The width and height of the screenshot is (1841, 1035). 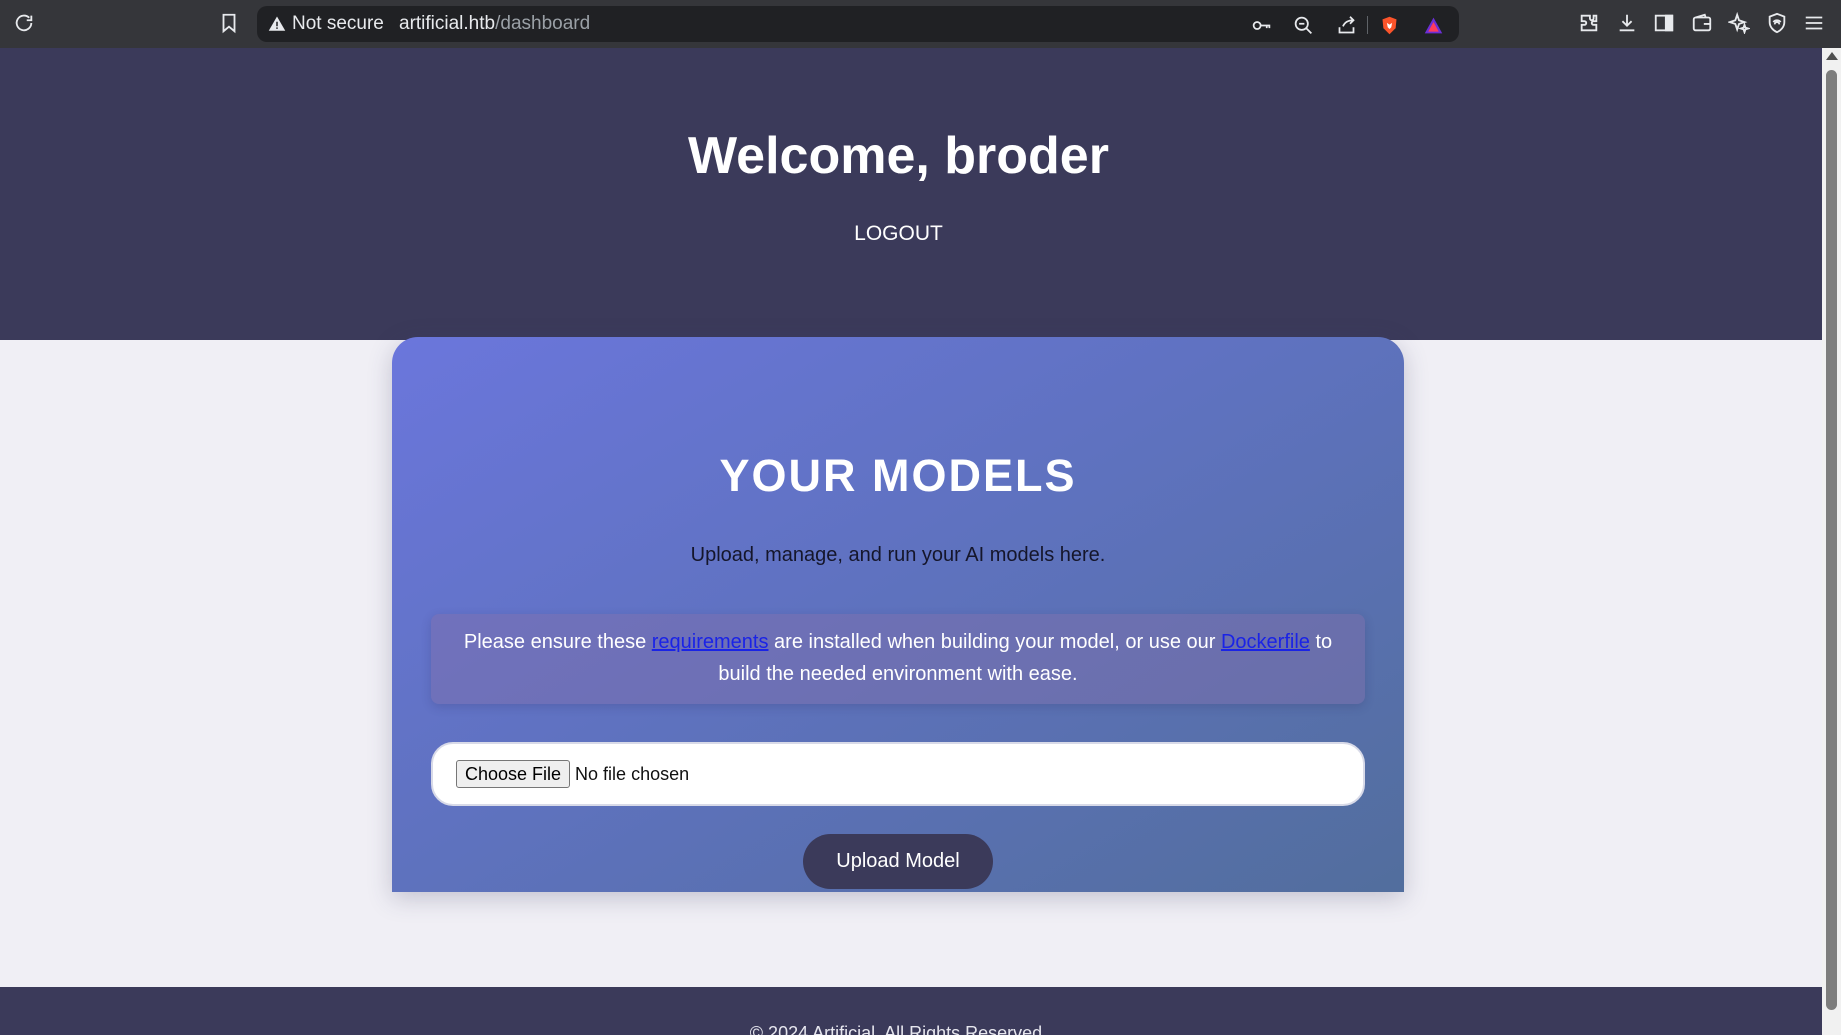 What do you see at coordinates (1346, 25) in the screenshot?
I see `share-icon` at bounding box center [1346, 25].